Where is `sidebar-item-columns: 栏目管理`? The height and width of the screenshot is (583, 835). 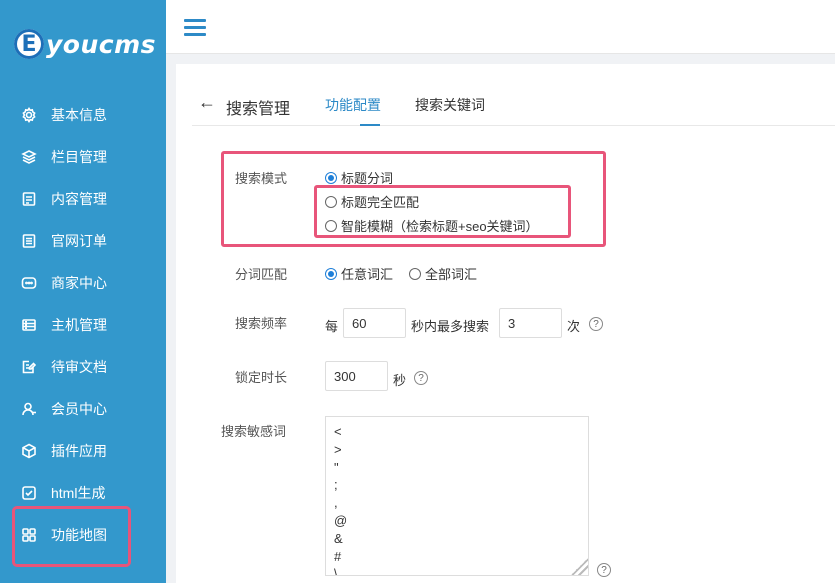
sidebar-item-columns: 栏目管理 is located at coordinates (83, 157).